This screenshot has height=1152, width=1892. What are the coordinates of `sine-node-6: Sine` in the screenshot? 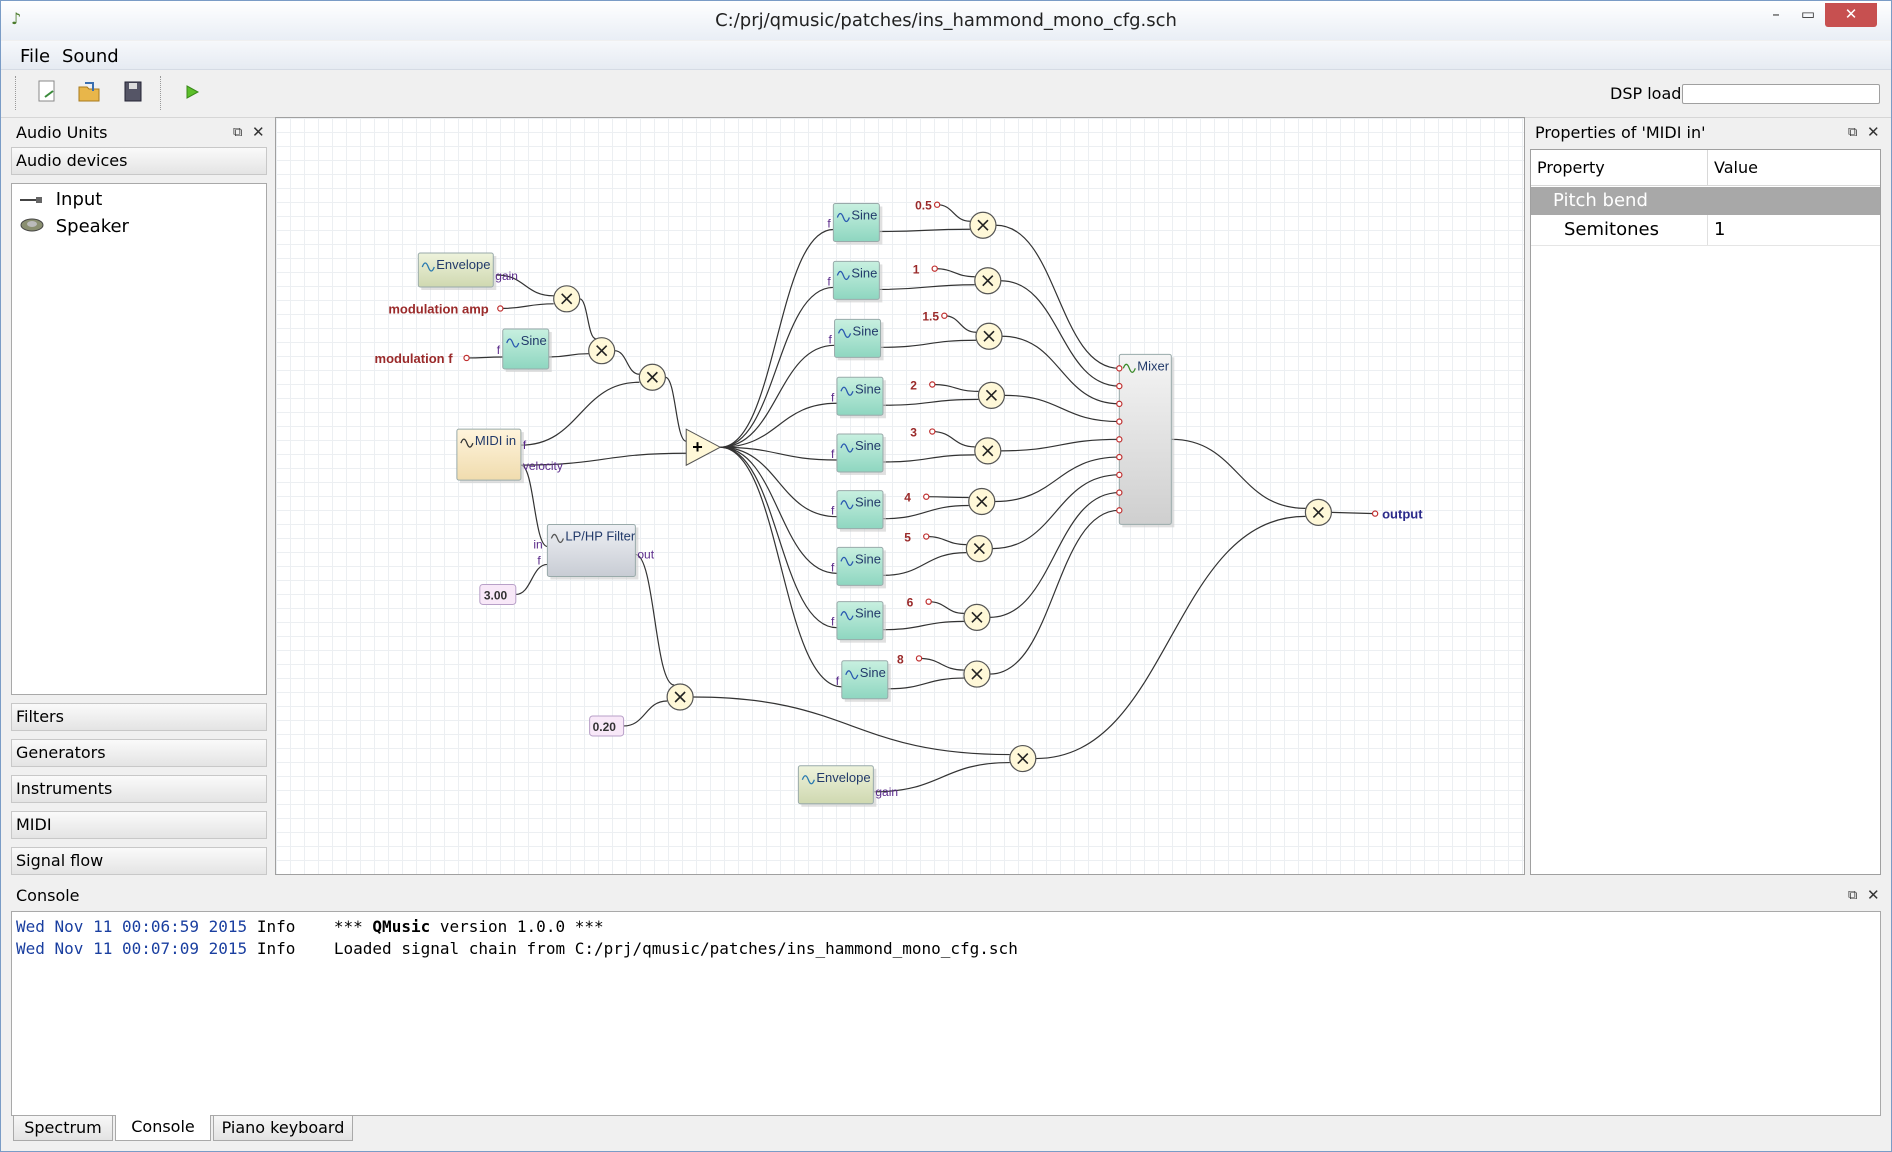 It's located at (861, 567).